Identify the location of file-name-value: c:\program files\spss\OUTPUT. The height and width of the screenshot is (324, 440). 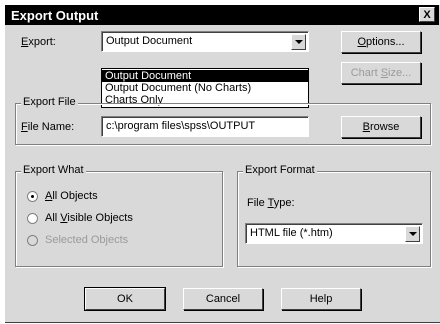
(181, 126).